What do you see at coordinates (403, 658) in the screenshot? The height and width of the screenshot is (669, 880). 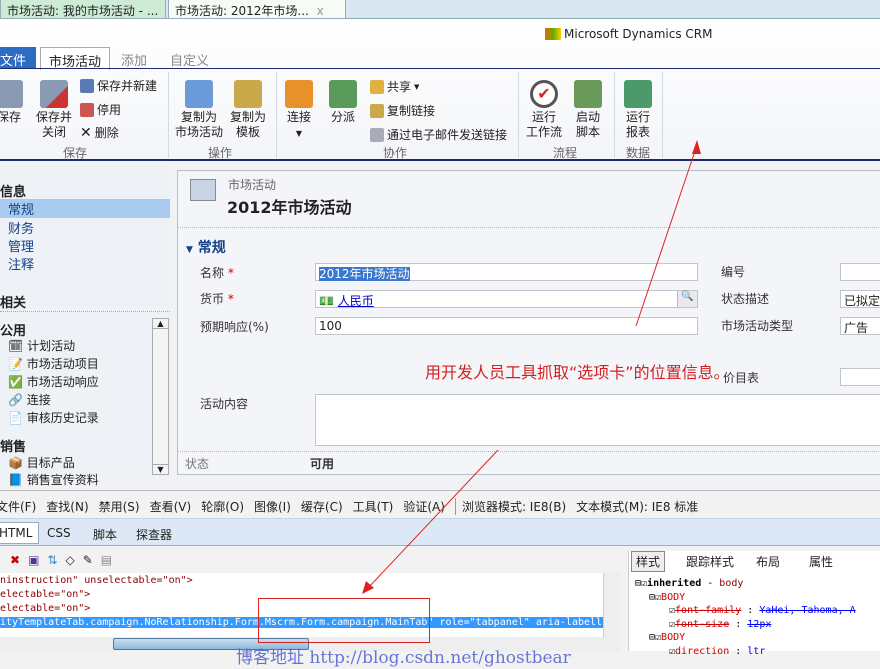 I see `watermark: 博客地址 http://blog.csdn.net/ghostbear` at bounding box center [403, 658].